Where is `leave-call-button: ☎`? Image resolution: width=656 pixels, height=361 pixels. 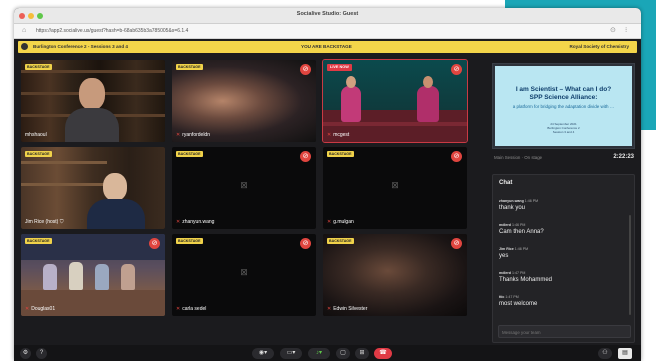
leave-call-button: ☎ is located at coordinates (383, 353).